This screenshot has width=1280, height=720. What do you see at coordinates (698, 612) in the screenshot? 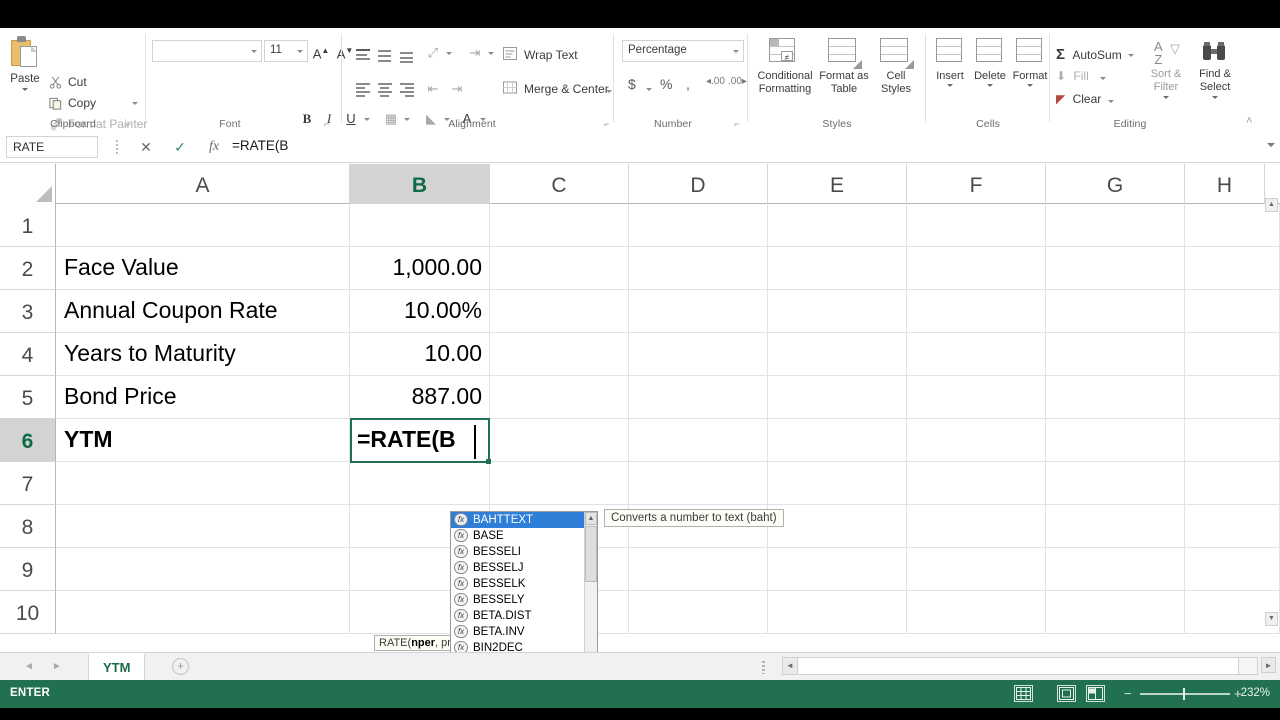
I see `cell-d10` at bounding box center [698, 612].